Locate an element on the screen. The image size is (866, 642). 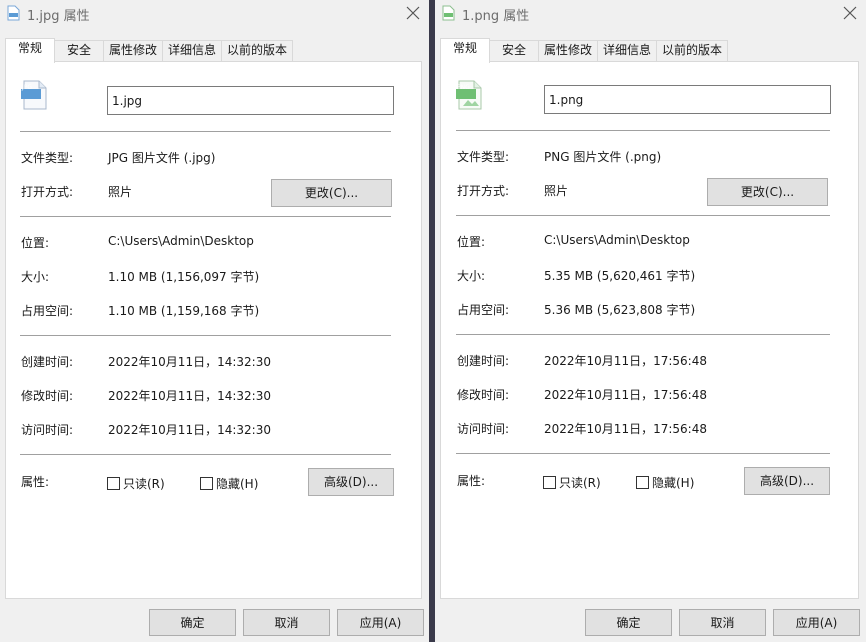
accessed-value: 2022年10月11日，17:56:48 is located at coordinates (625, 429).